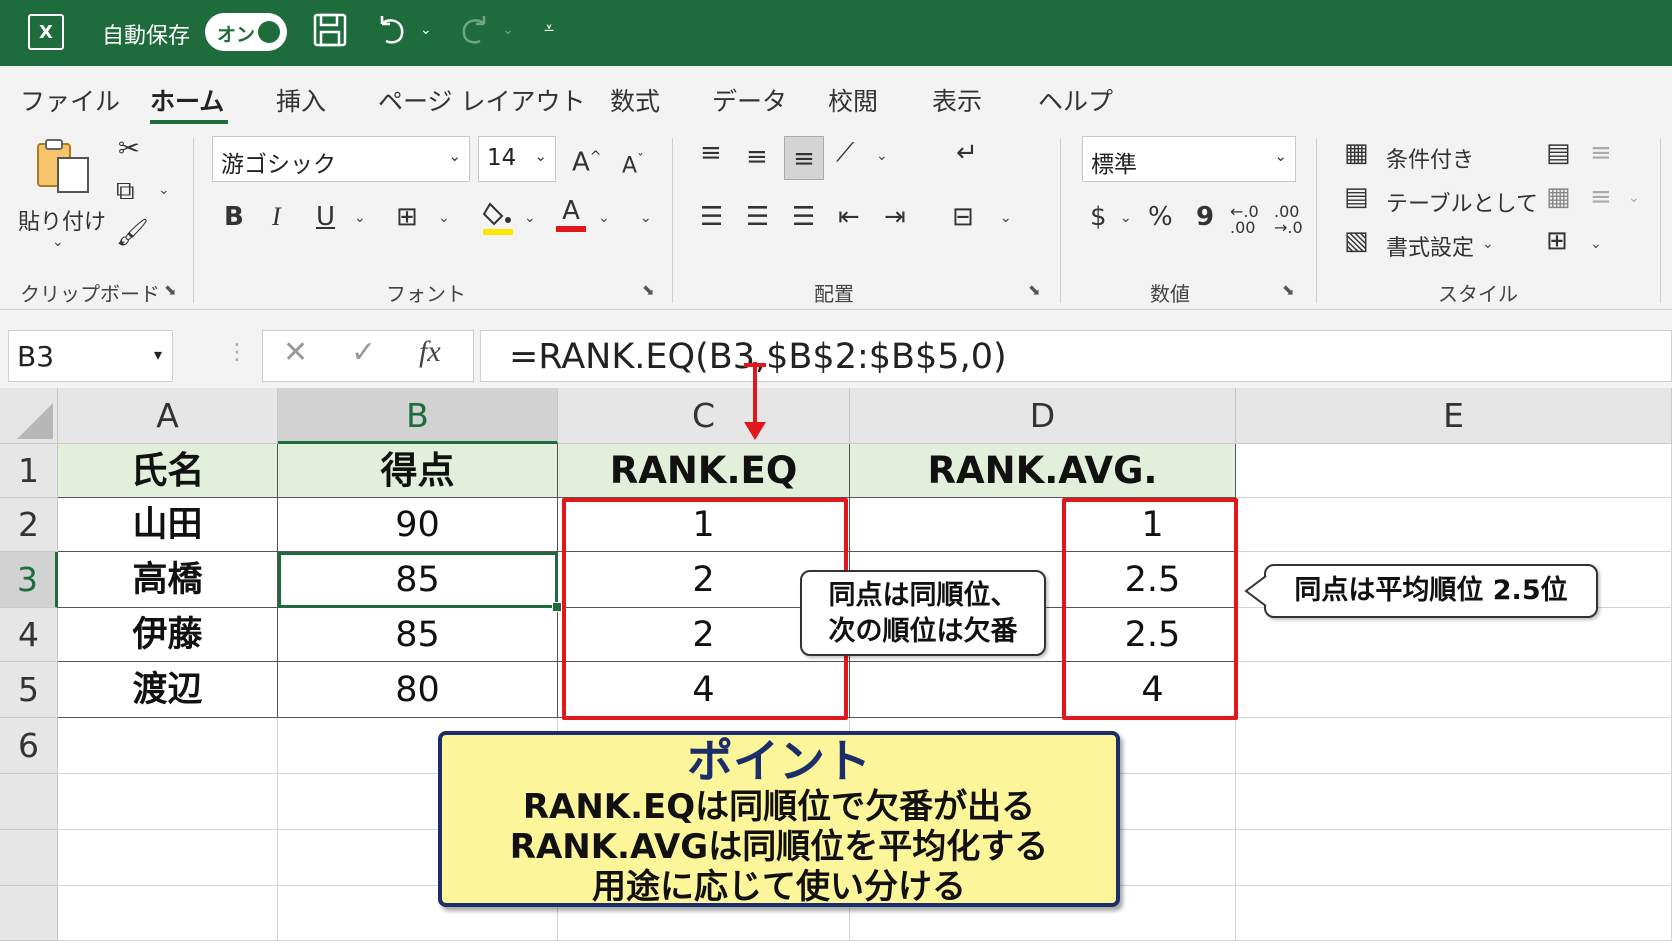 The height and width of the screenshot is (941, 1672). I want to click on cell-b5: 80, so click(418, 690).